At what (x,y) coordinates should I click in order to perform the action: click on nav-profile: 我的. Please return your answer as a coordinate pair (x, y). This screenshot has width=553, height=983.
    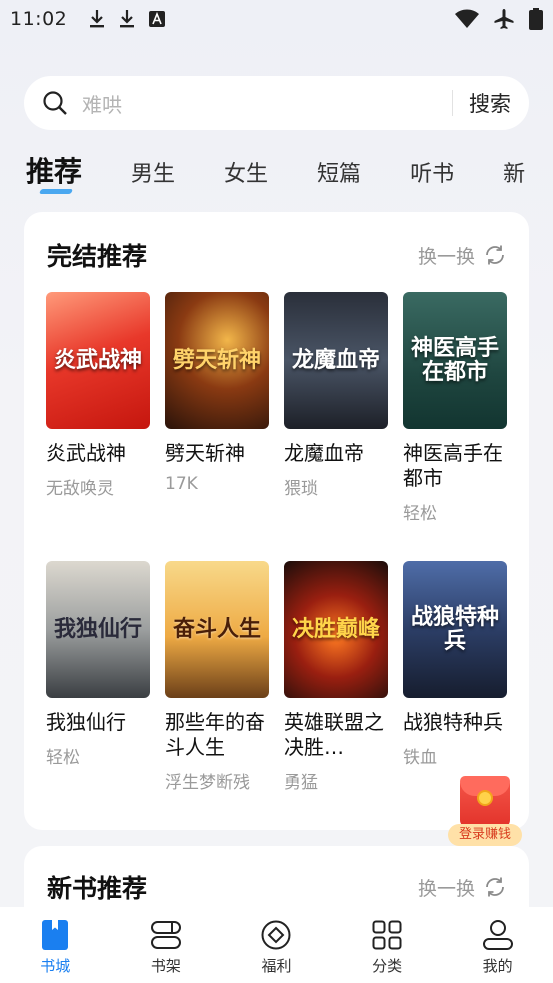
    Looking at the image, I should click on (498, 947).